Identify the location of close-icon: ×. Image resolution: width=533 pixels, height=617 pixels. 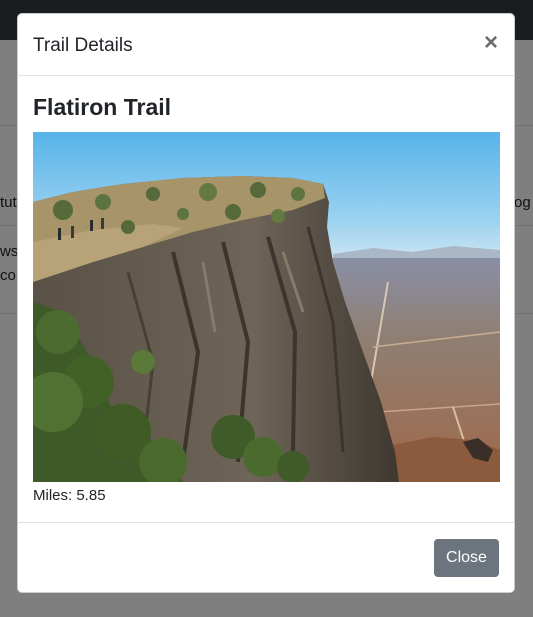
(491, 43).